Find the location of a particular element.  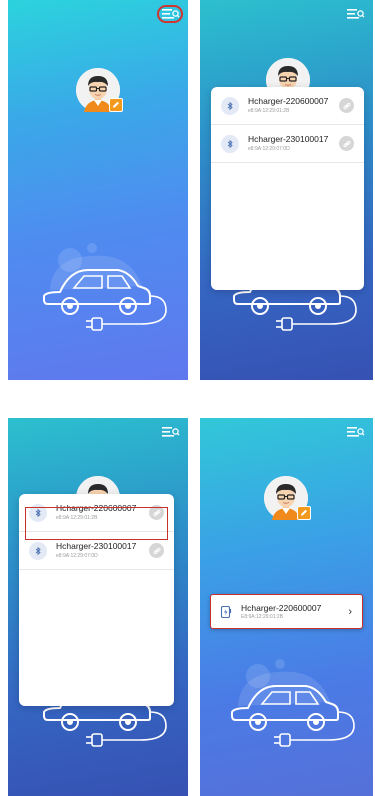

selection-highlight-box is located at coordinates (96, 523).